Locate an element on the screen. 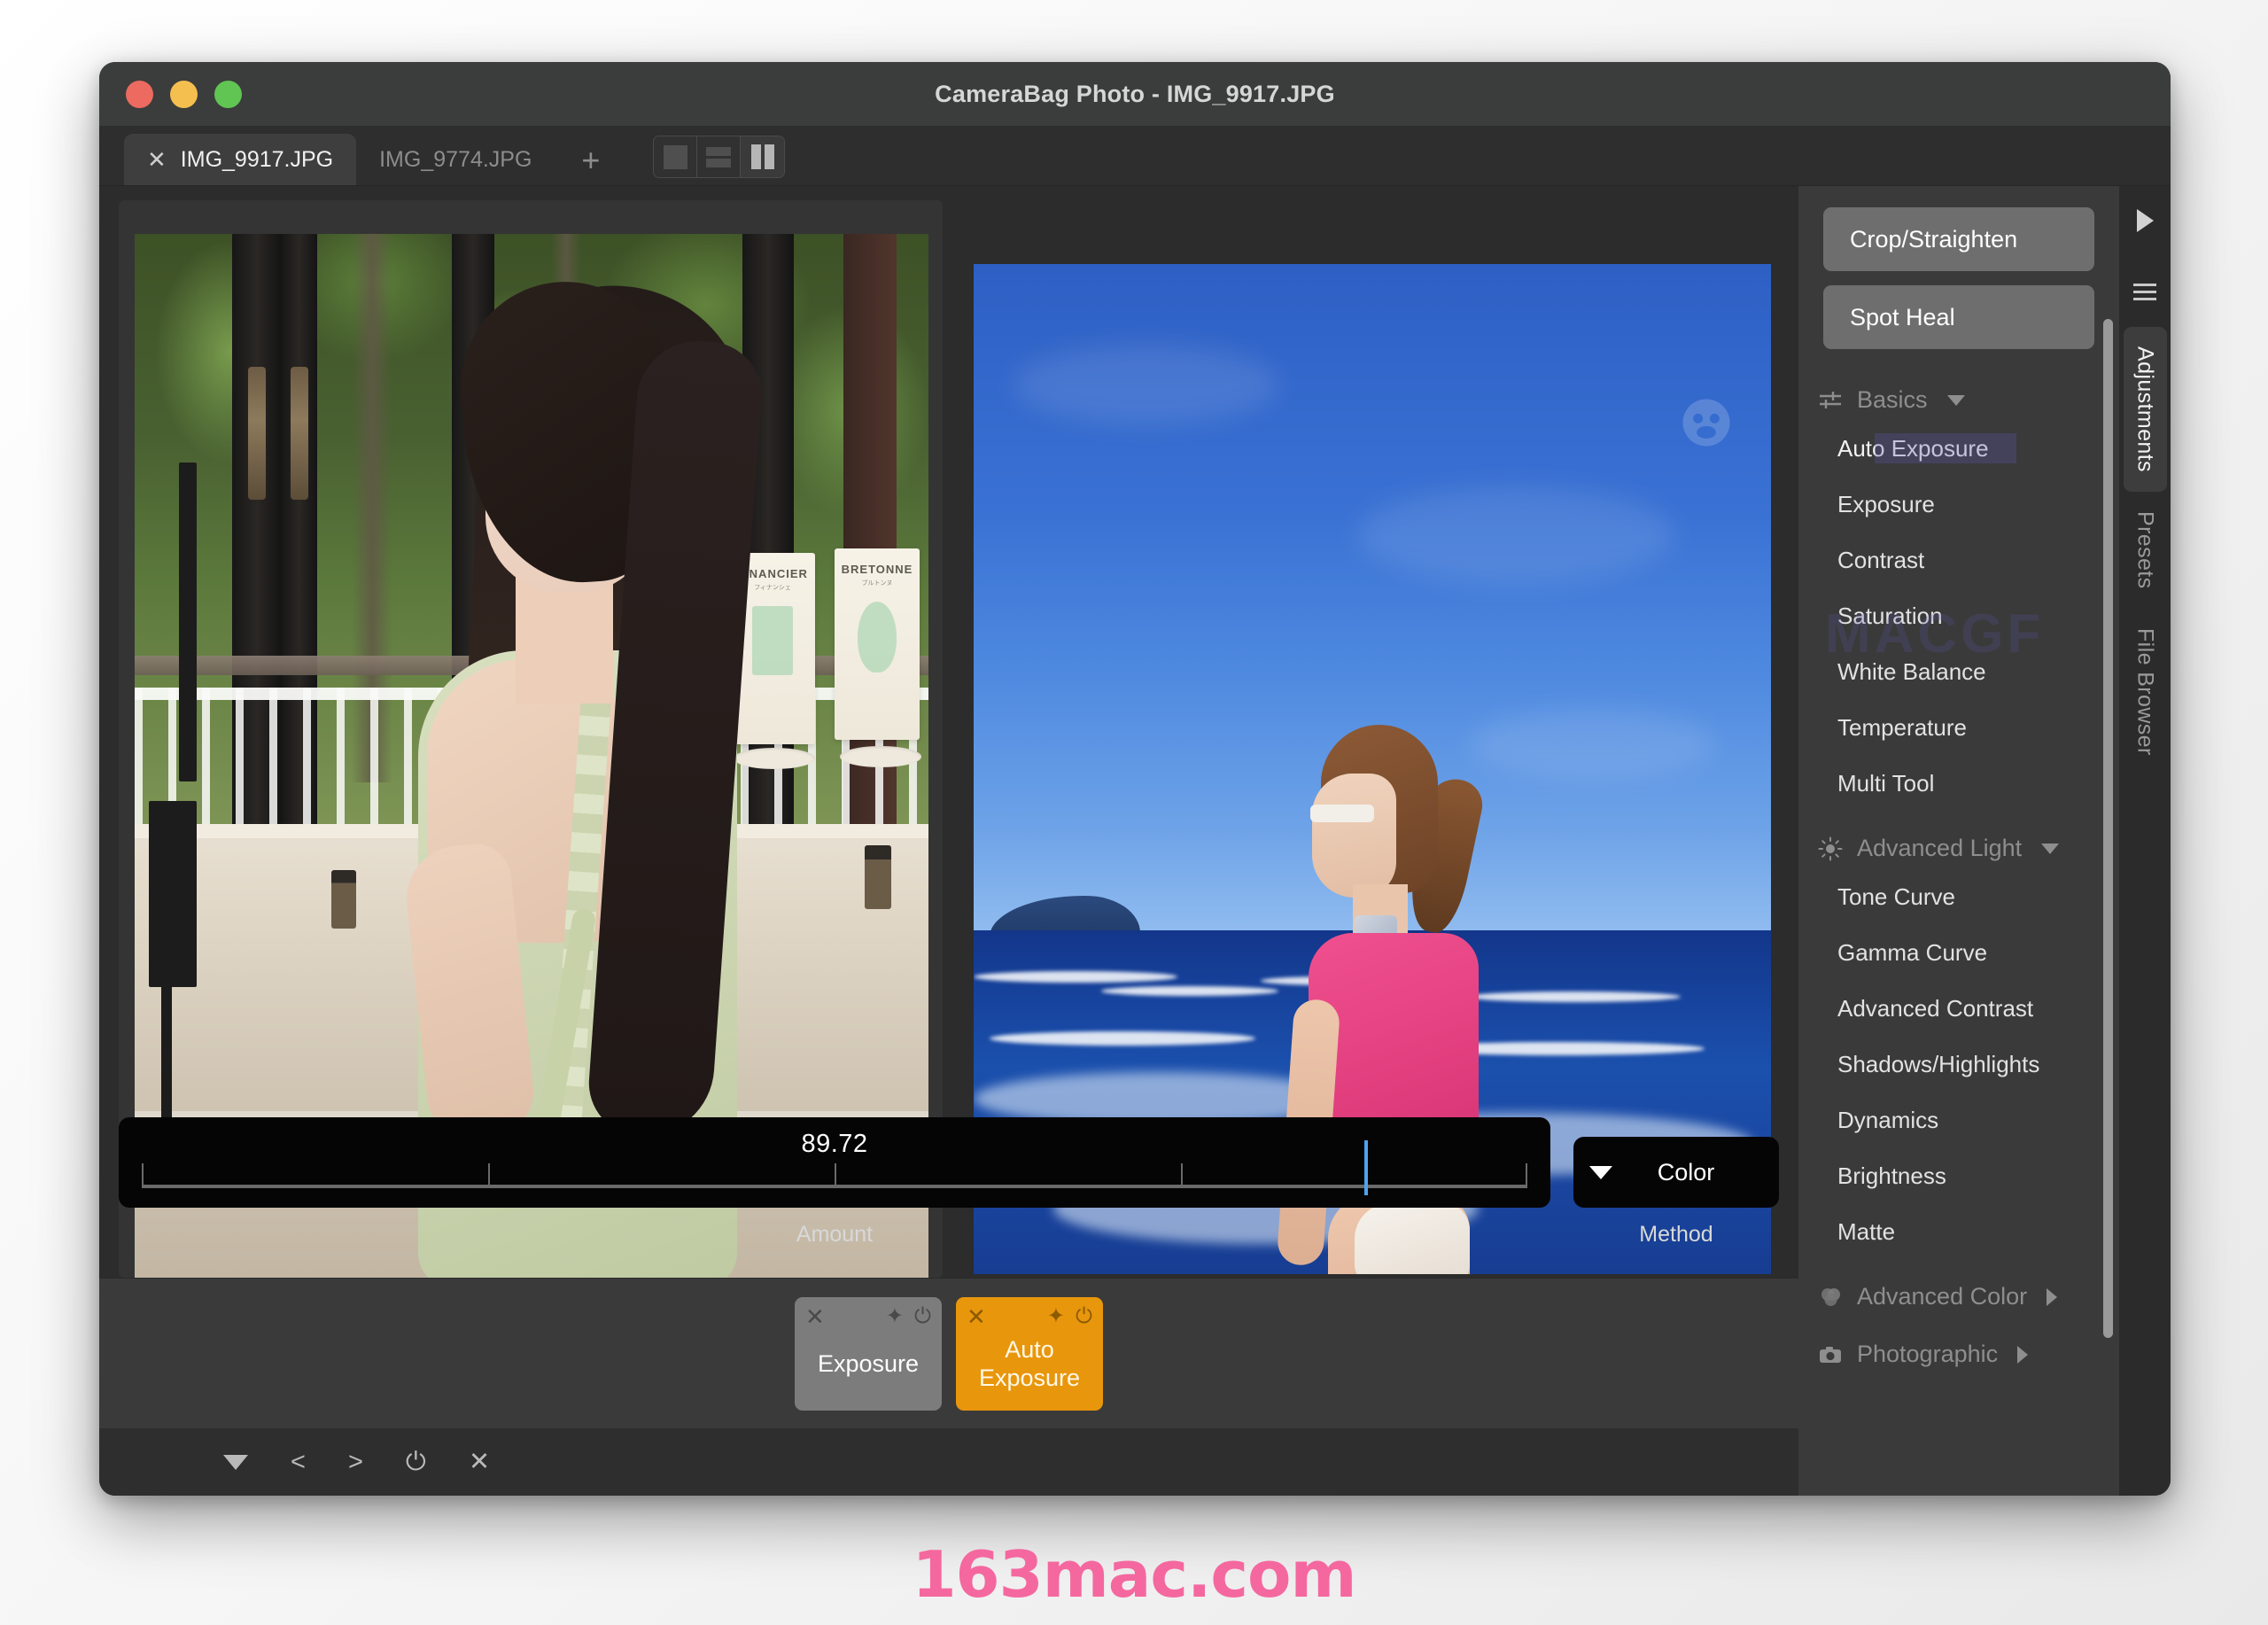 Image resolution: width=2268 pixels, height=1625 pixels. minimize-window-button is located at coordinates (184, 94).